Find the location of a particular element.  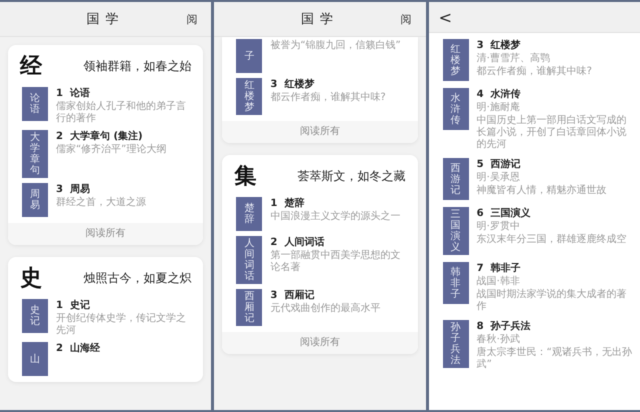

book-title: 韩非子 is located at coordinates (505, 269).